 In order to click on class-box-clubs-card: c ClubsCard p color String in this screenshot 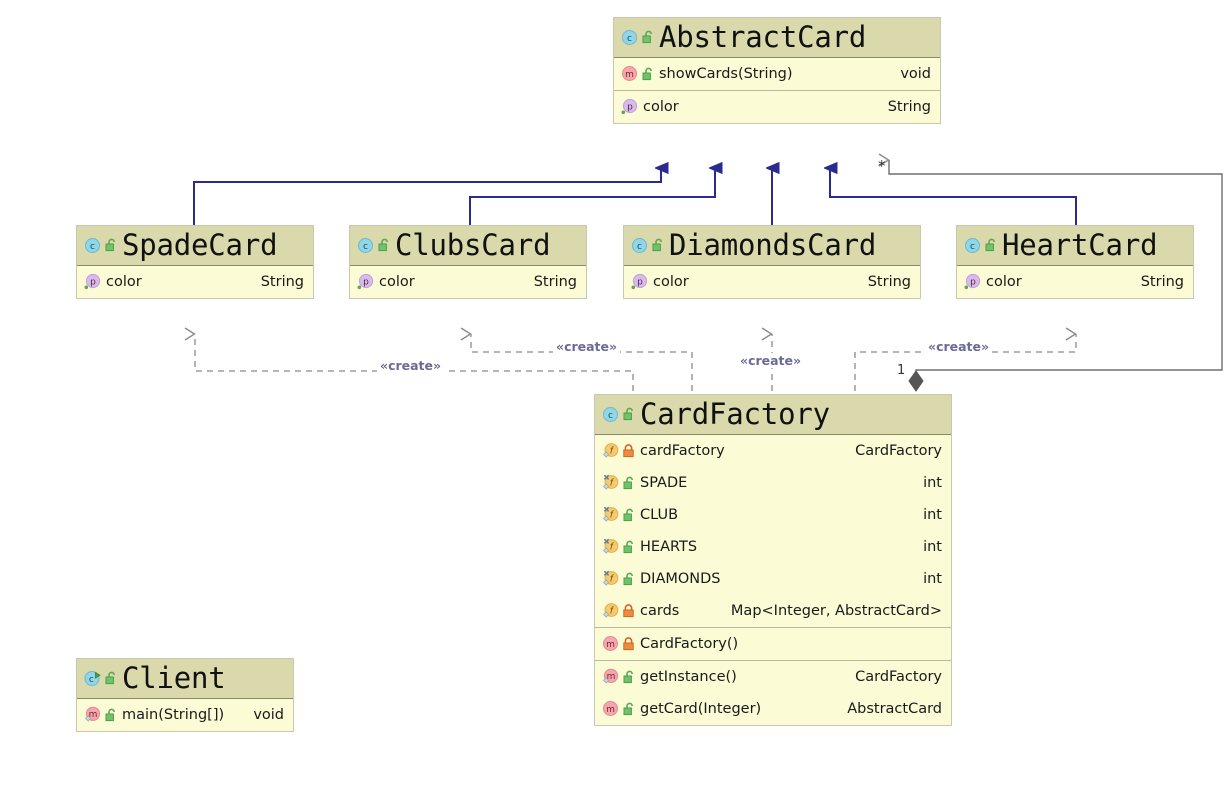, I will do `click(468, 262)`.